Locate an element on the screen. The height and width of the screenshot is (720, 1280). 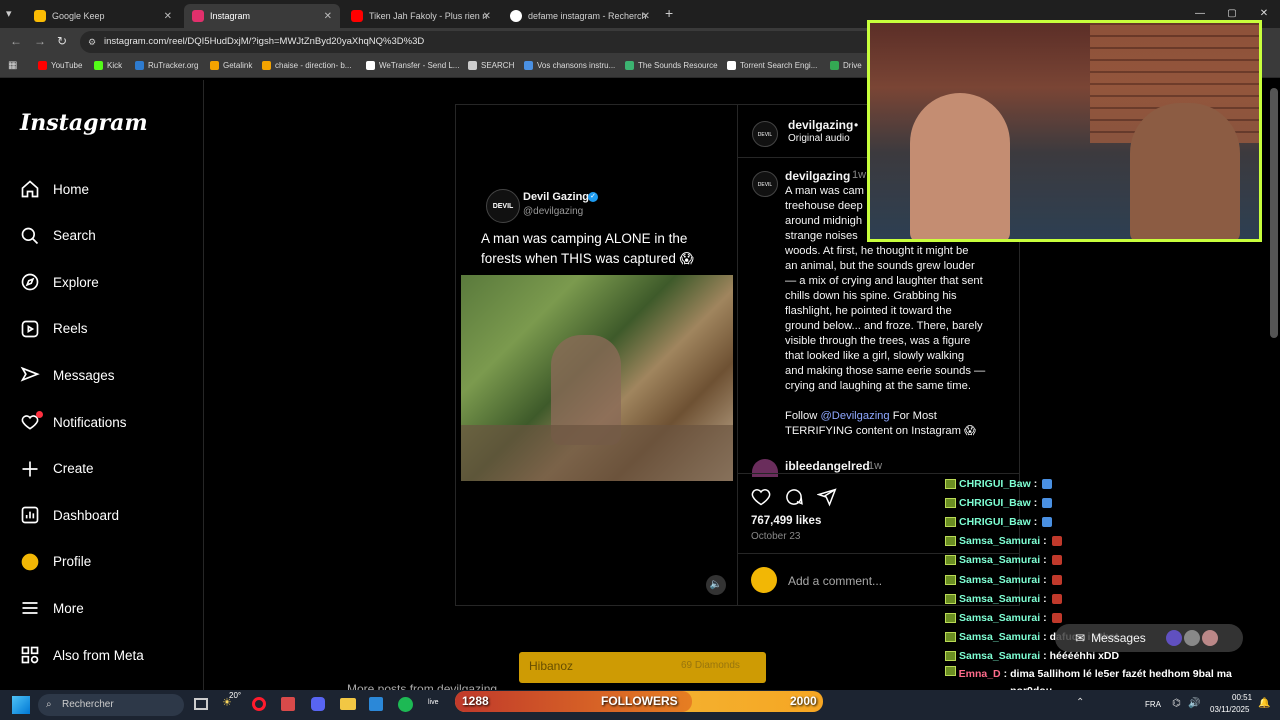
sidebar-item-explore: Explore is located at coordinates (59, 282).